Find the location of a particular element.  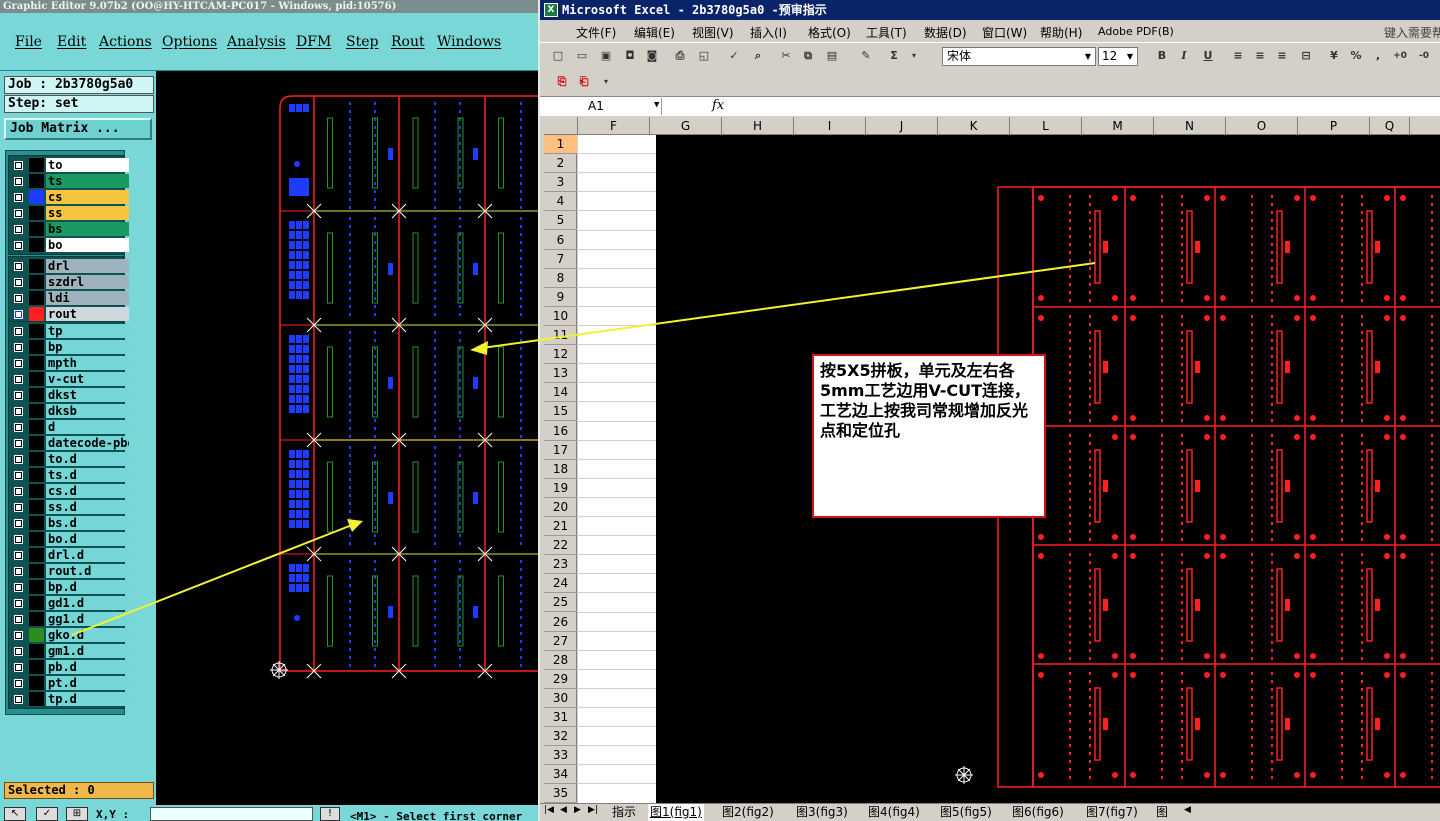

column-header-L: L is located at coordinates (1046, 126).